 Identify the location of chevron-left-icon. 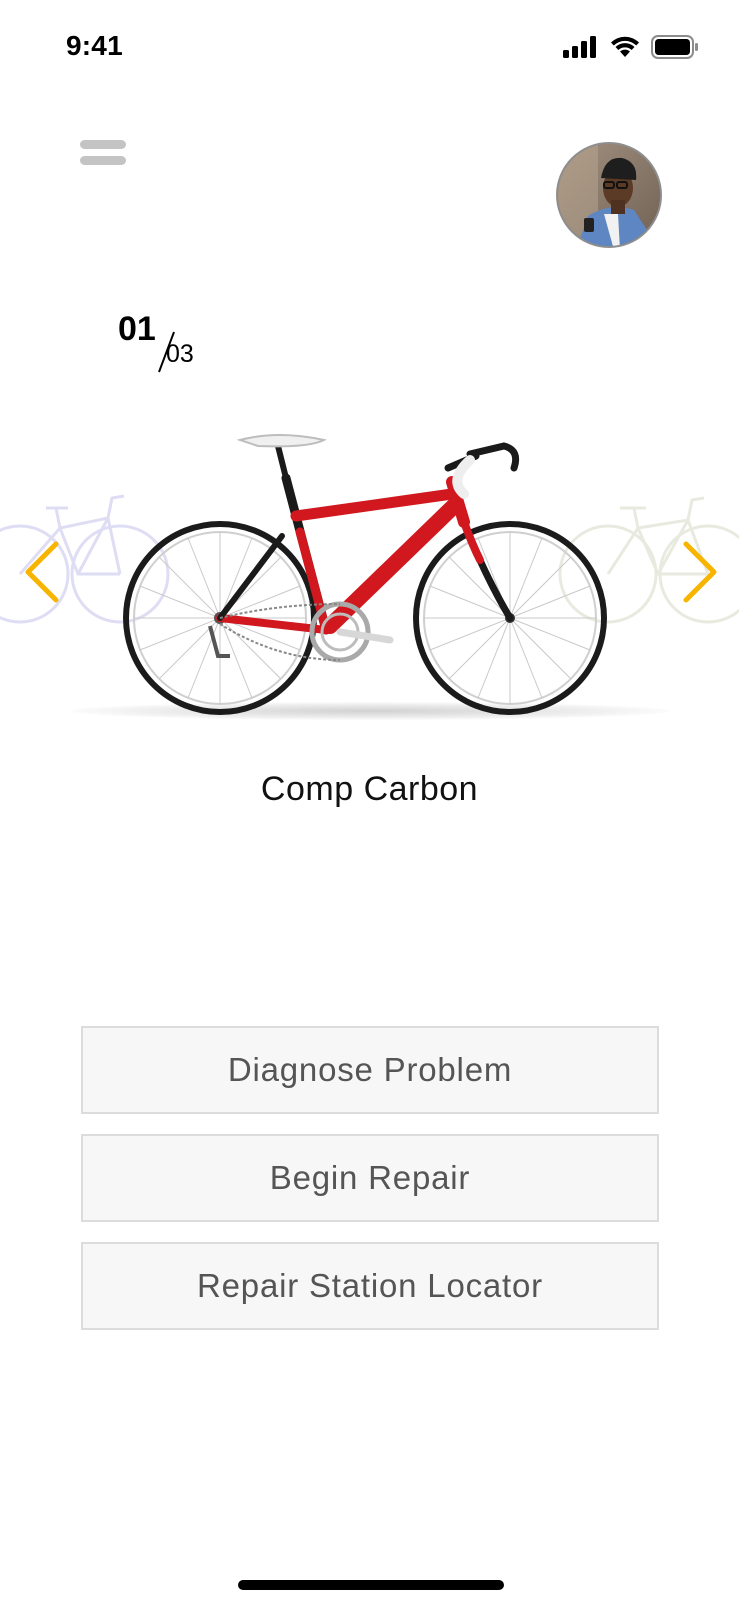
(42, 572).